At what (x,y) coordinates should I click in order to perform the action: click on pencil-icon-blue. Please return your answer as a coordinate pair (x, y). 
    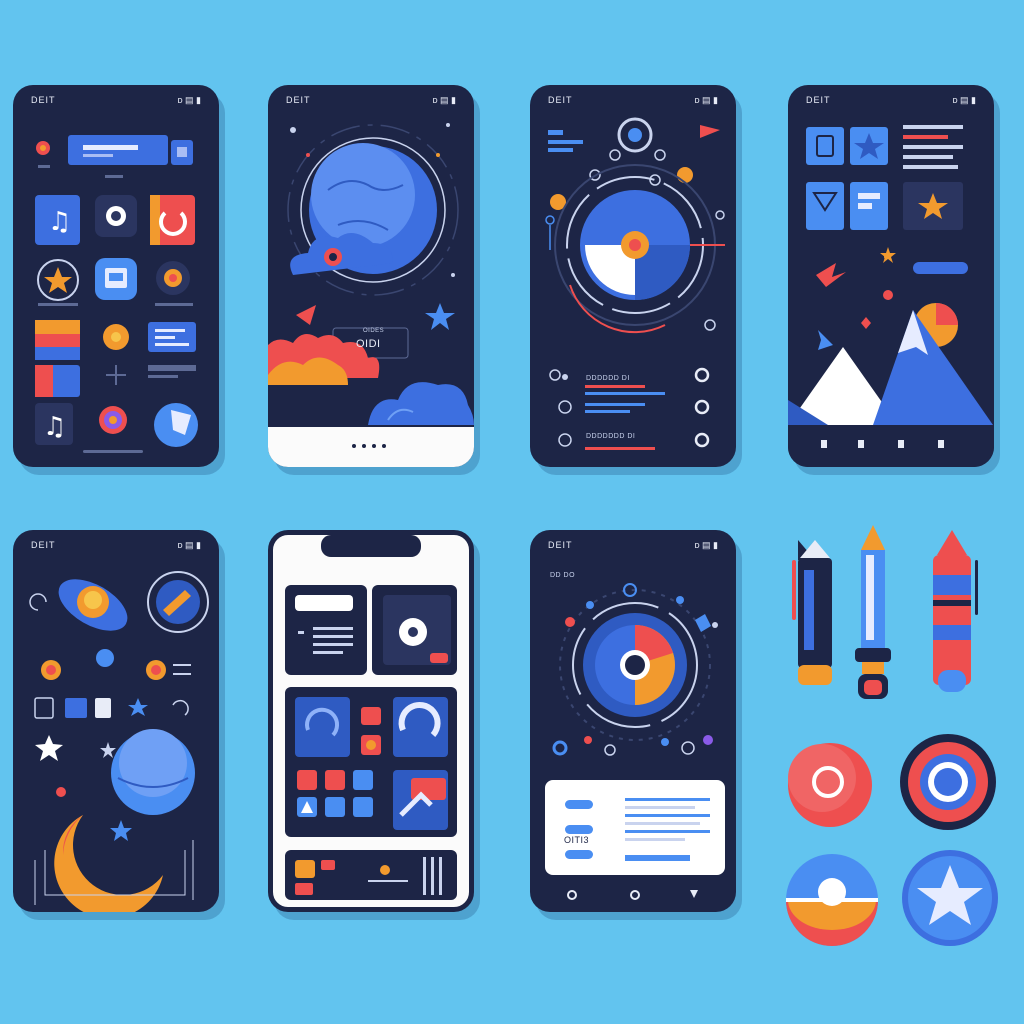
    Looking at the image, I should click on (873, 612).